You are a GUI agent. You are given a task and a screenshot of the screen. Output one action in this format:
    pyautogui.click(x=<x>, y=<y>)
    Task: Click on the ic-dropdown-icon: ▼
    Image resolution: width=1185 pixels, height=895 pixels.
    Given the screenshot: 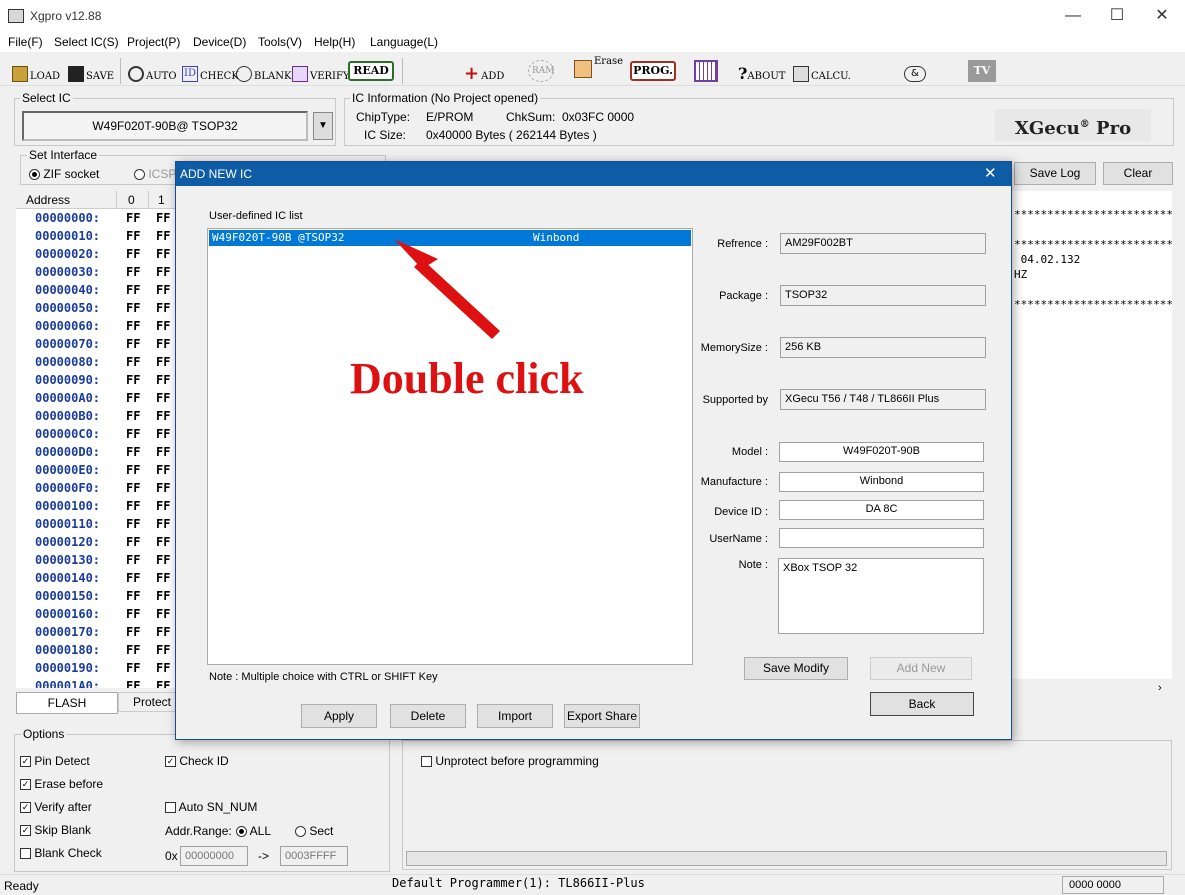 What is the action you would take?
    pyautogui.click(x=323, y=126)
    